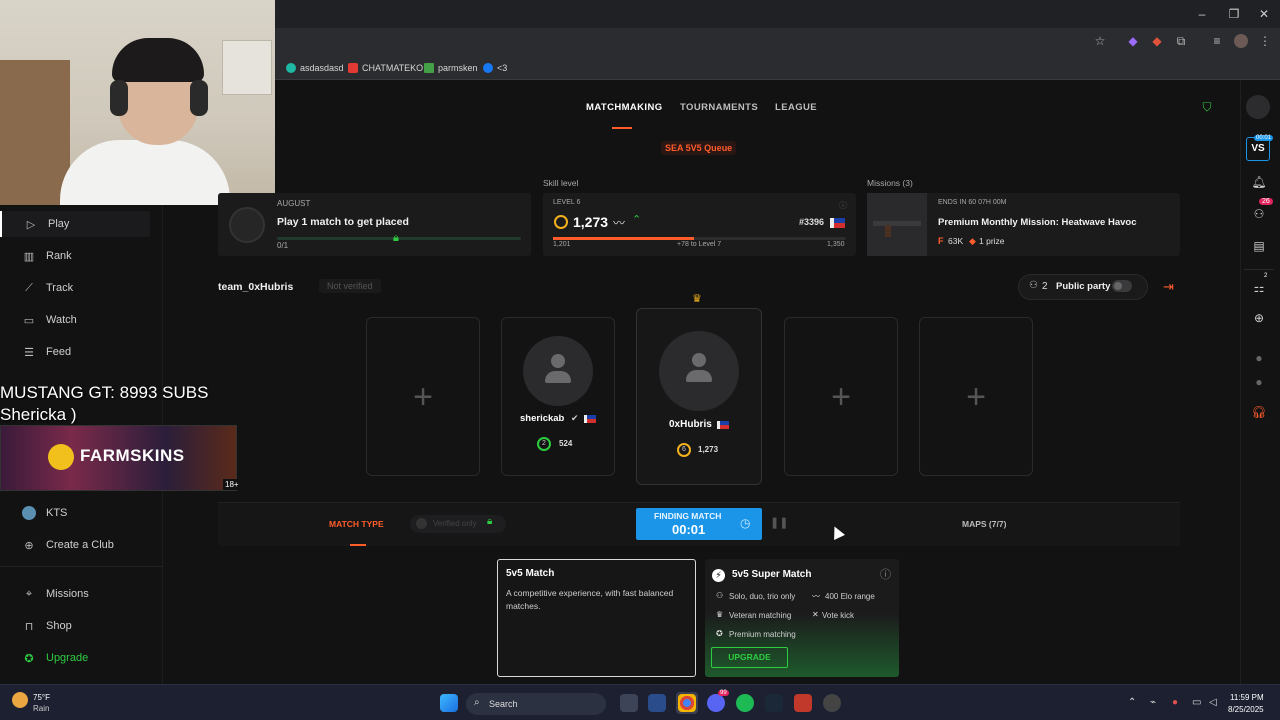 The width and height of the screenshot is (1280, 720). Describe the element at coordinates (1100, 41) in the screenshot. I see `bookmark-star-icon: ☆` at that location.